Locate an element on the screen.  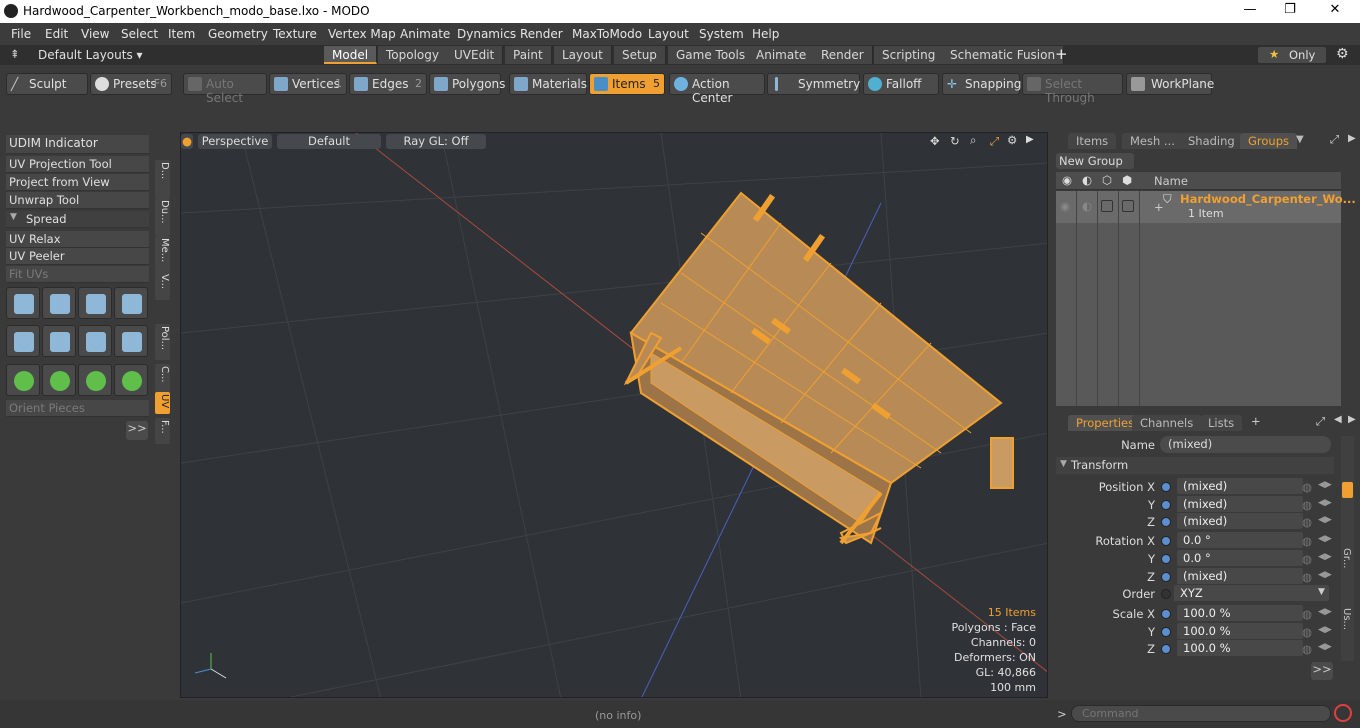
view-perspective-dropdown: Perspective is located at coordinates (235, 141).